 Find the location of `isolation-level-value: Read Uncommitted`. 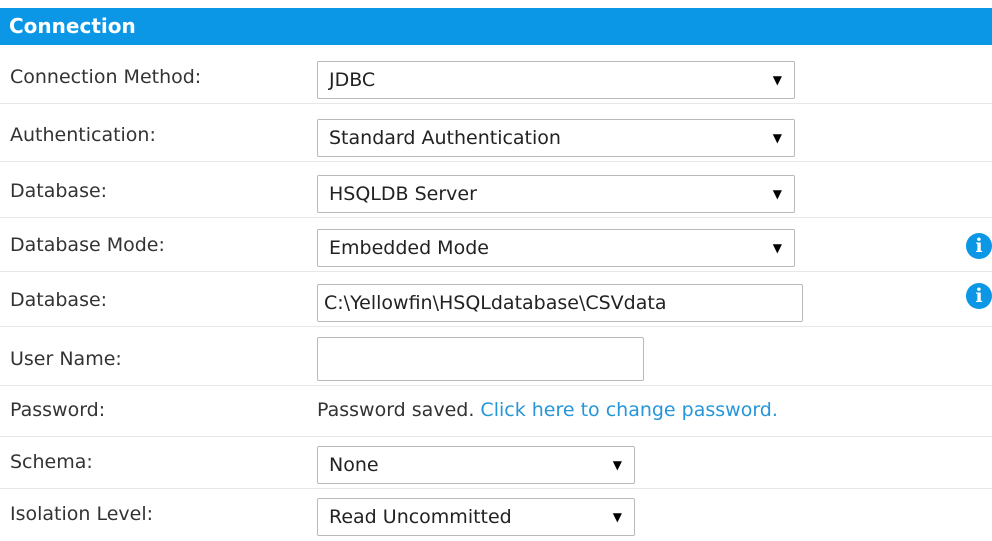

isolation-level-value: Read Uncommitted is located at coordinates (420, 517).